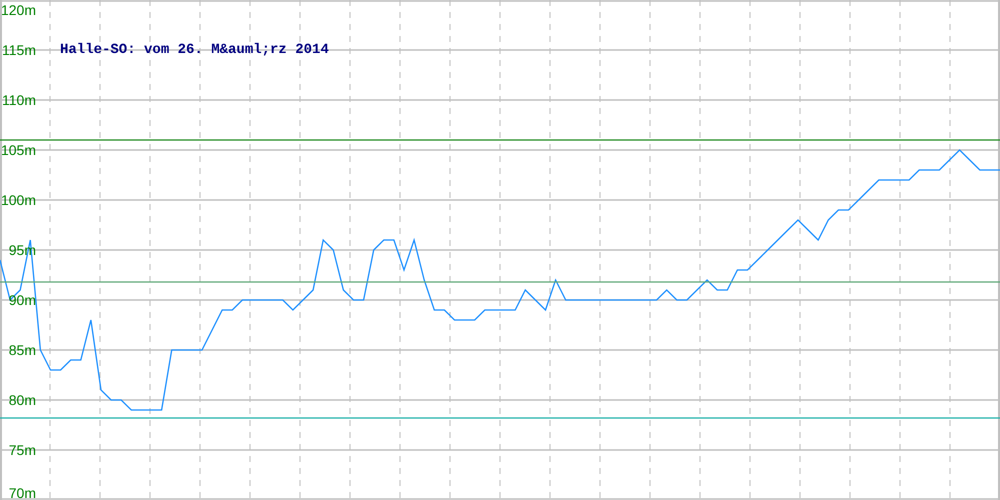 This screenshot has width=1000, height=500. Describe the element at coordinates (22, 492) in the screenshot. I see `axis-tick-label: 70m` at that location.